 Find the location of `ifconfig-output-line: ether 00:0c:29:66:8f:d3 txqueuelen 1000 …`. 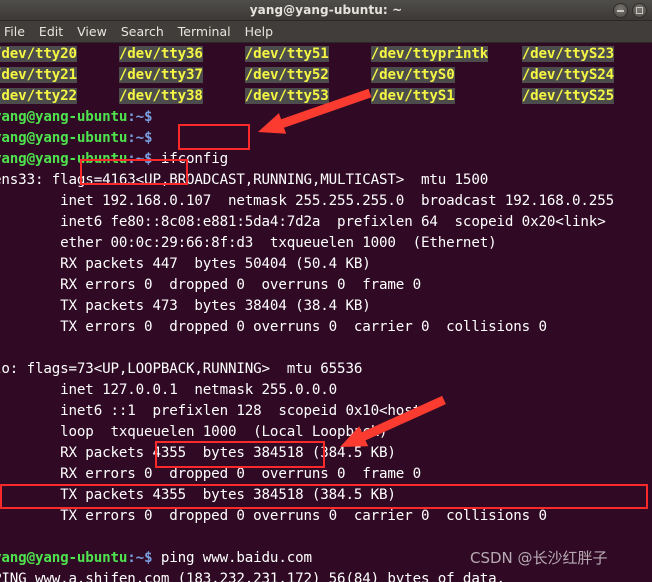

ifconfig-output-line: ether 00:0c:29:66:8f:d3 txqueuelen 1000 … is located at coordinates (326, 243).